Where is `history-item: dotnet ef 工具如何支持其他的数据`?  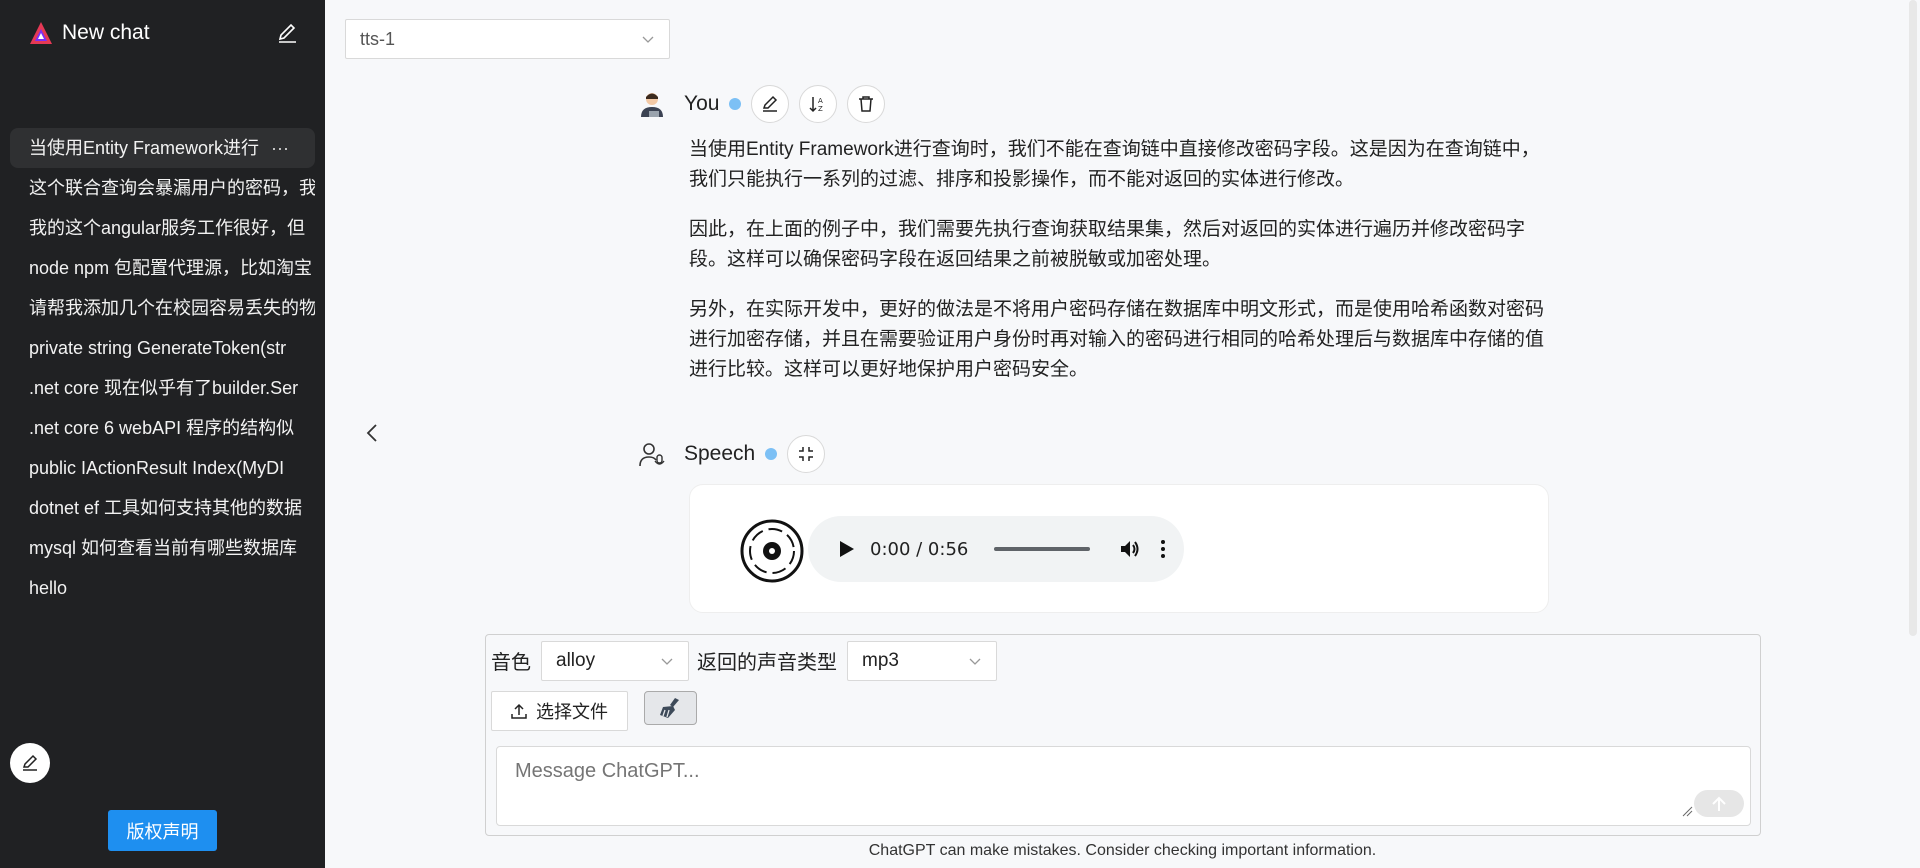 history-item: dotnet ef 工具如何支持其他的数据 is located at coordinates (162, 508).